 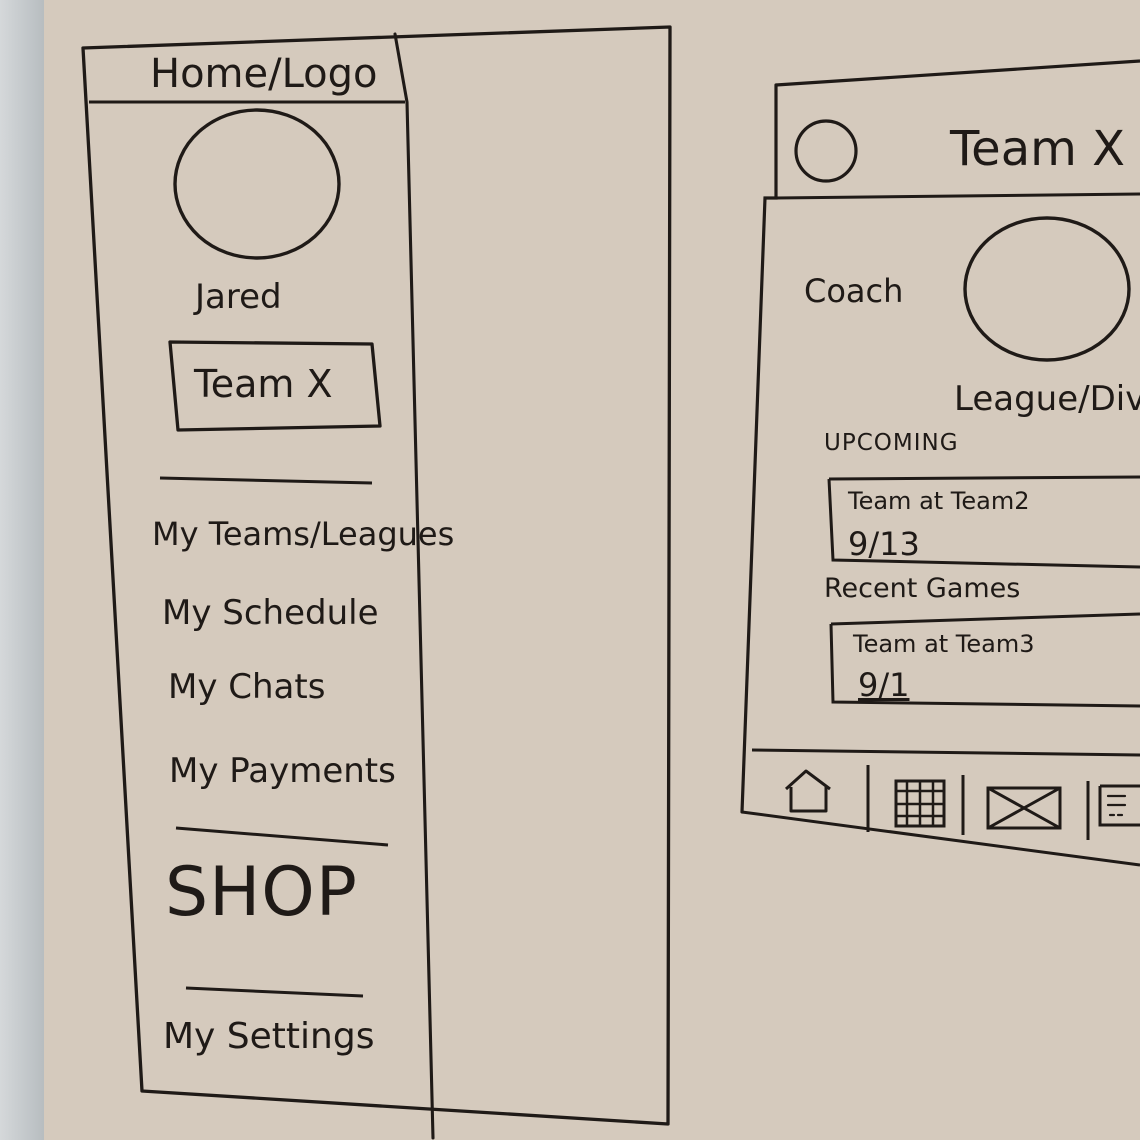 What do you see at coordinates (263, 384) in the screenshot?
I see `team-x-button: Team X` at bounding box center [263, 384].